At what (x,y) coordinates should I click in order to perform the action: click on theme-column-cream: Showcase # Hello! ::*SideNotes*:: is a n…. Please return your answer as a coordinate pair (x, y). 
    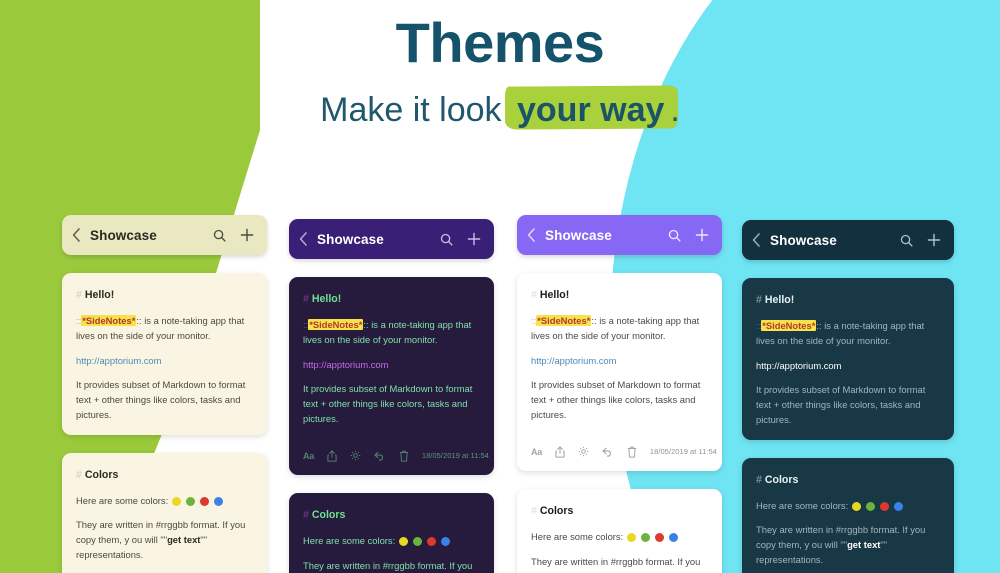
    Looking at the image, I should click on (164, 394).